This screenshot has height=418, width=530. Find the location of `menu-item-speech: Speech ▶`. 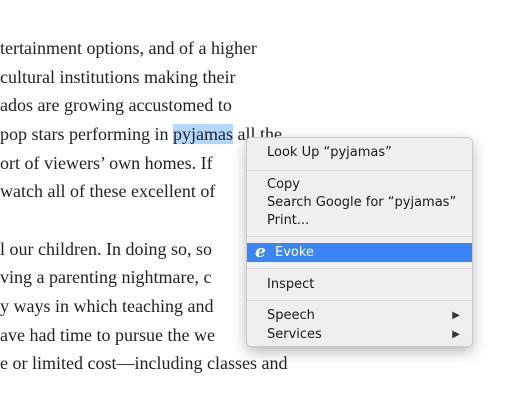

menu-item-speech: Speech ▶ is located at coordinates (359, 315).